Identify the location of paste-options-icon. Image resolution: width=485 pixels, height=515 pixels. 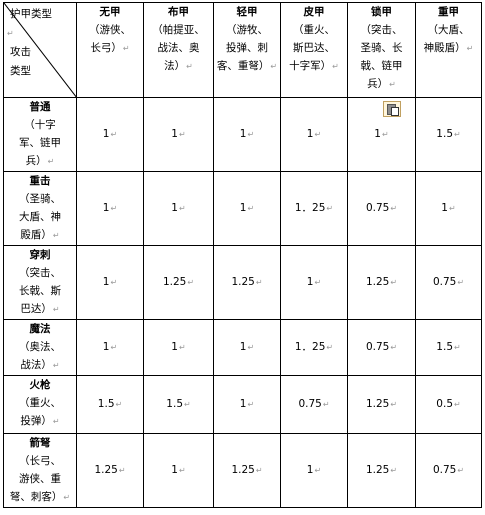
(392, 109).